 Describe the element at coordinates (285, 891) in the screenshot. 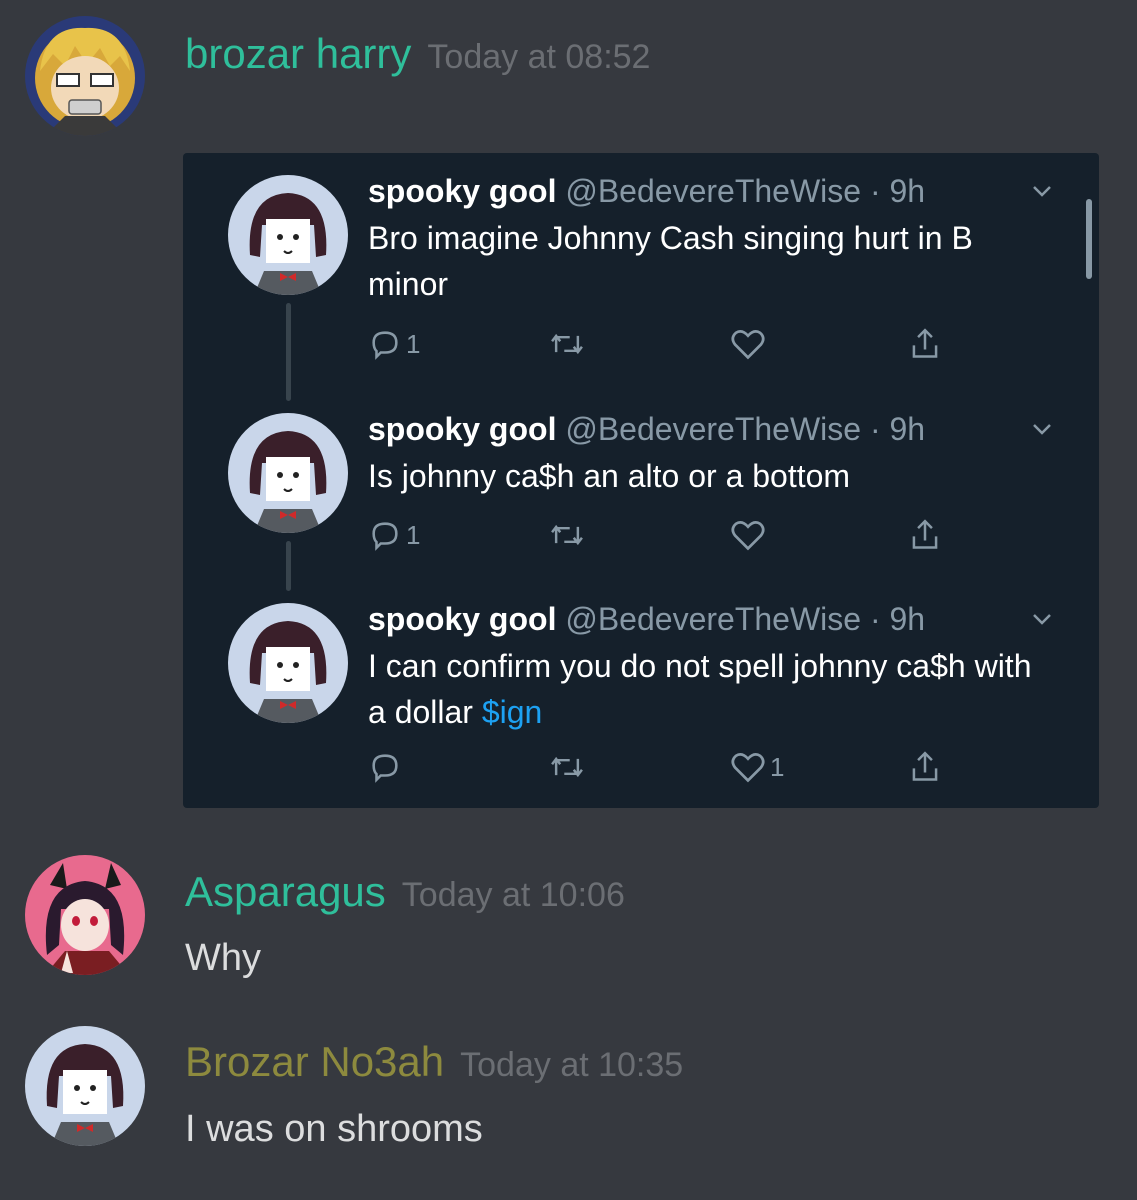

I see `username-text: Asparagus` at that location.